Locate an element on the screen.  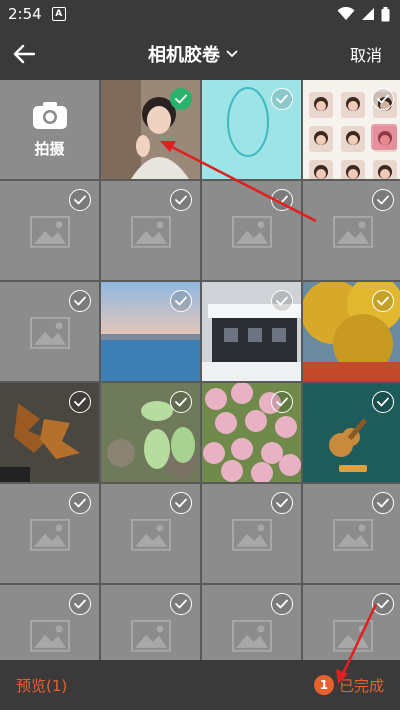
notification-icon: A is located at coordinates (58, 14).